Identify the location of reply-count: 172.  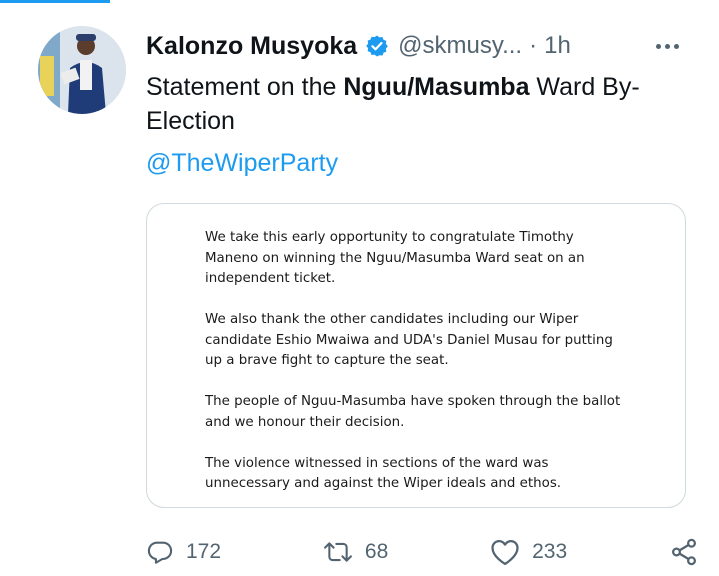
(204, 551).